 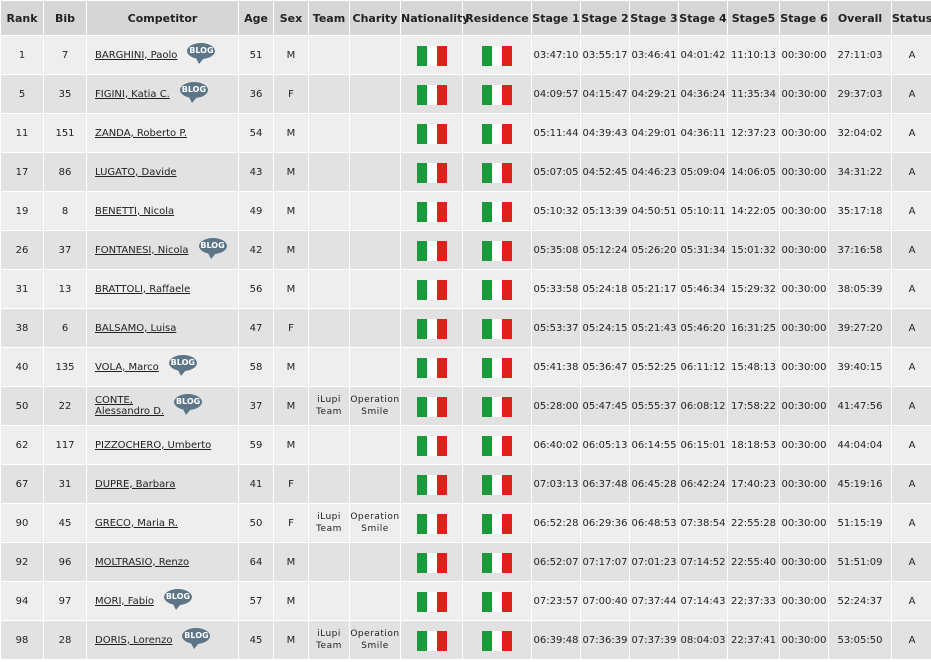 What do you see at coordinates (134, 211) in the screenshot?
I see `competitor-link: BENETTI, Nicola` at bounding box center [134, 211].